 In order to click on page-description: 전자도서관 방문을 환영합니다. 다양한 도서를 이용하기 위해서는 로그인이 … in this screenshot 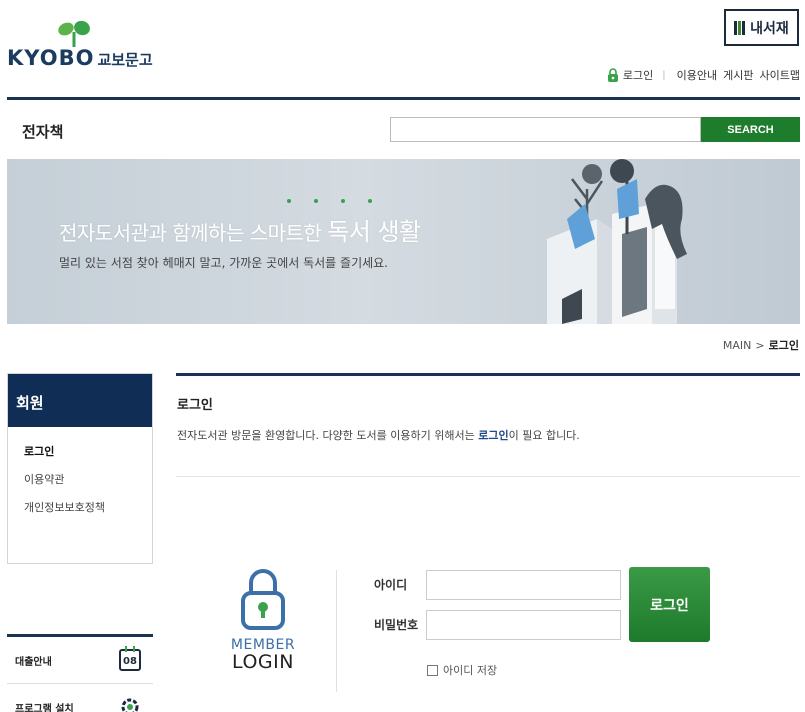, I will do `click(378, 435)`.